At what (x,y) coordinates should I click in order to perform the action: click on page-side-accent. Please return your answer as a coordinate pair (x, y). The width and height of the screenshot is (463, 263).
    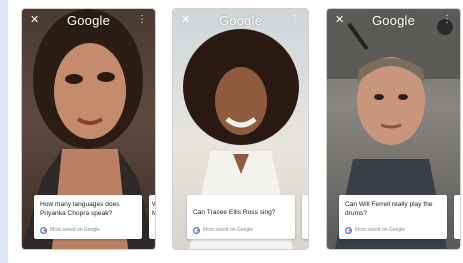
    Looking at the image, I should click on (4, 131).